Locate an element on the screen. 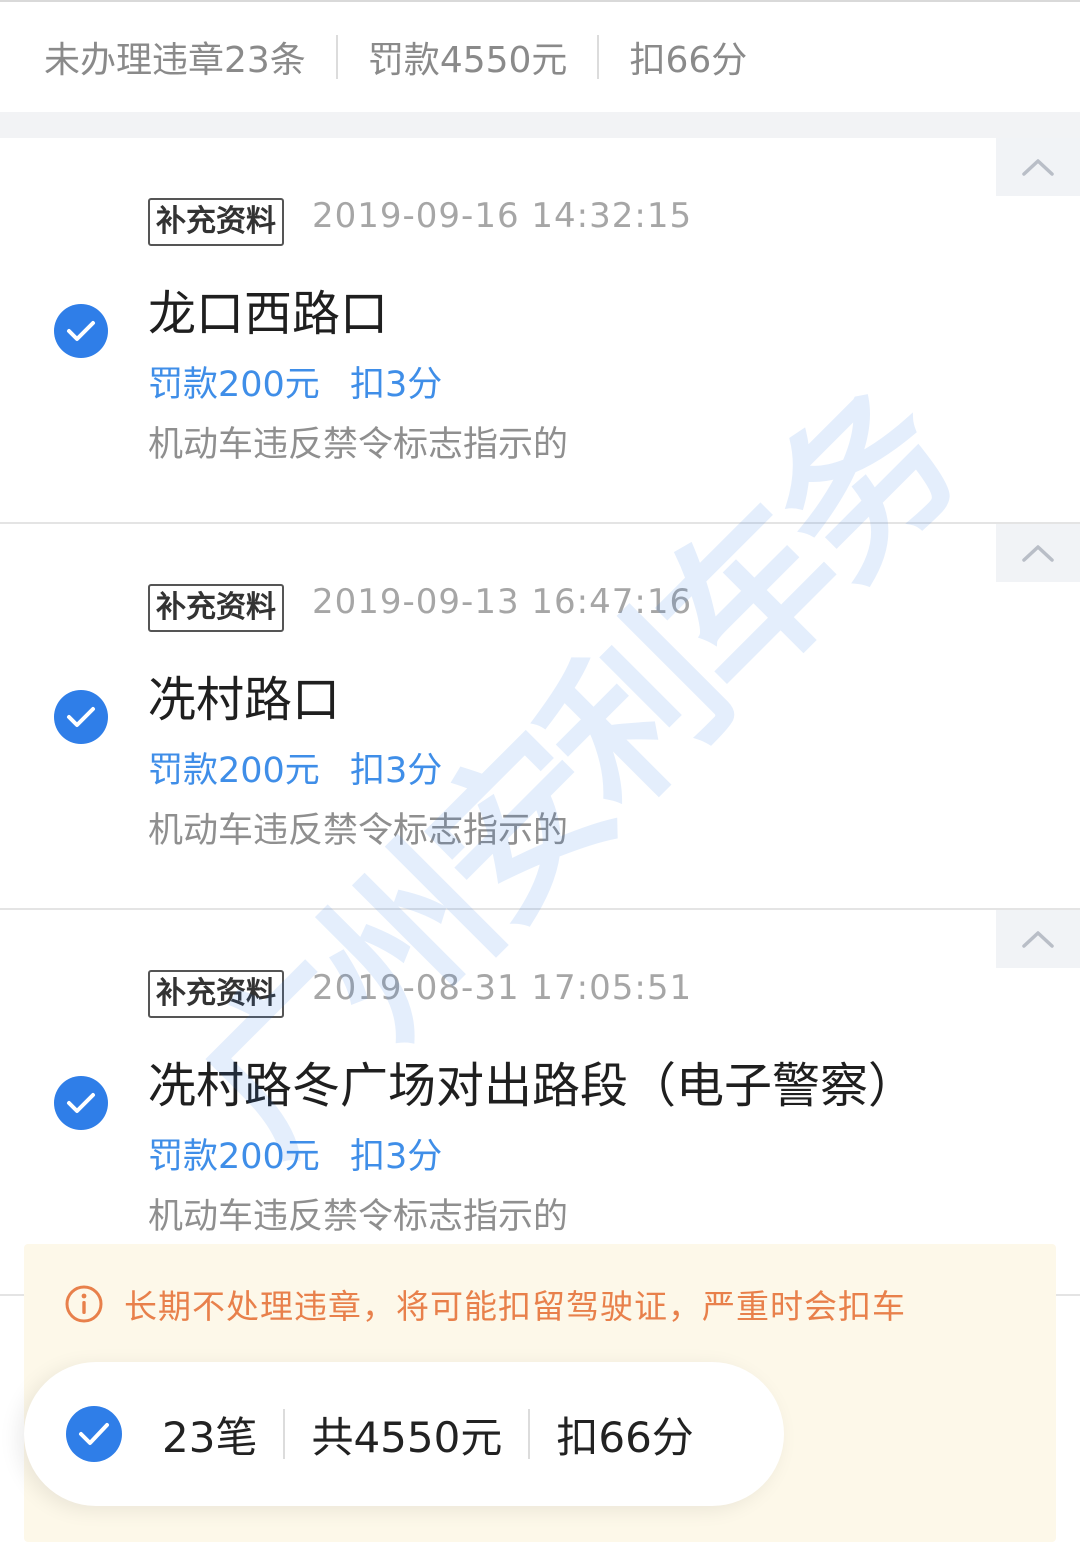  violation-location: 冼村路冬广场对出路段（电子警察） is located at coordinates (532, 1086).